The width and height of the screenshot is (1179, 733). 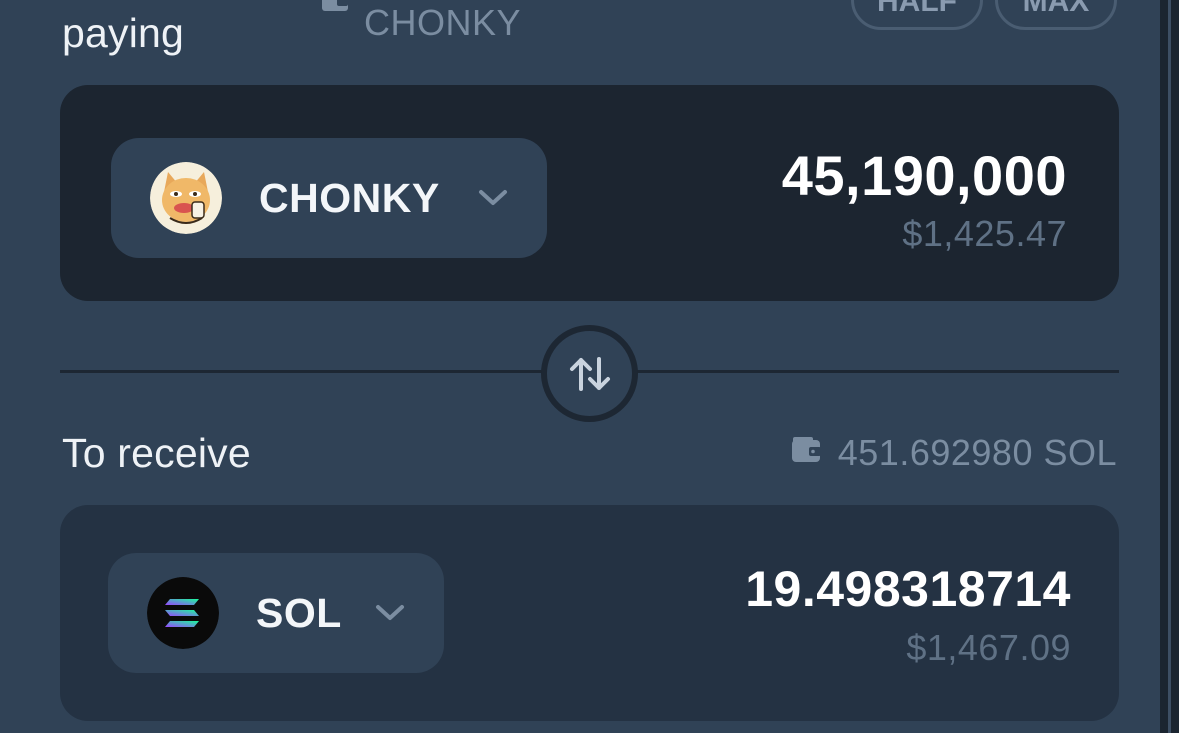 I want to click on paying-label: paying, so click(x=123, y=33).